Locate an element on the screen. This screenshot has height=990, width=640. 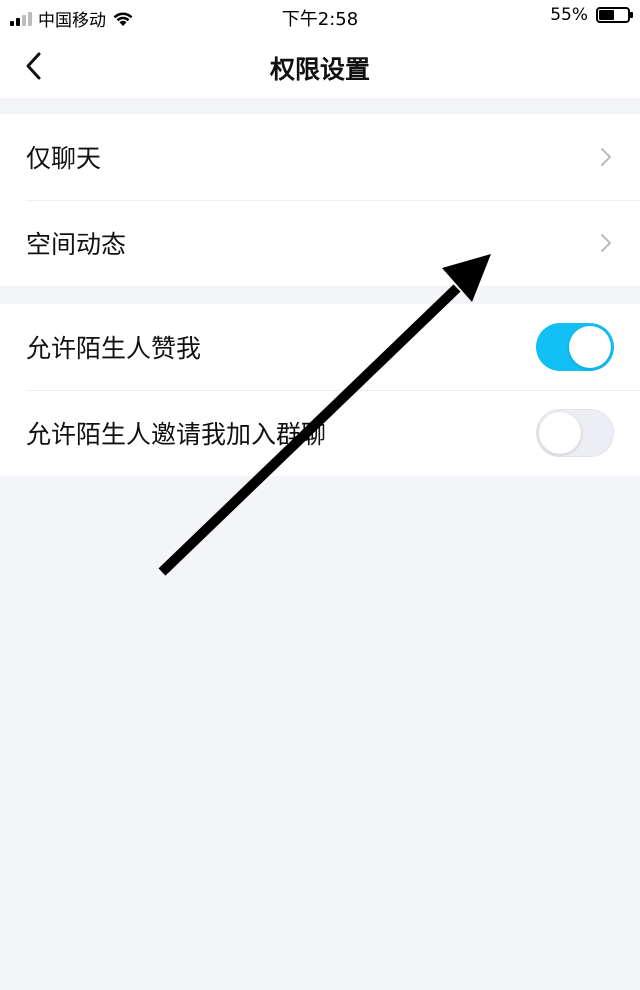
status-right: 55% is located at coordinates (591, 15).